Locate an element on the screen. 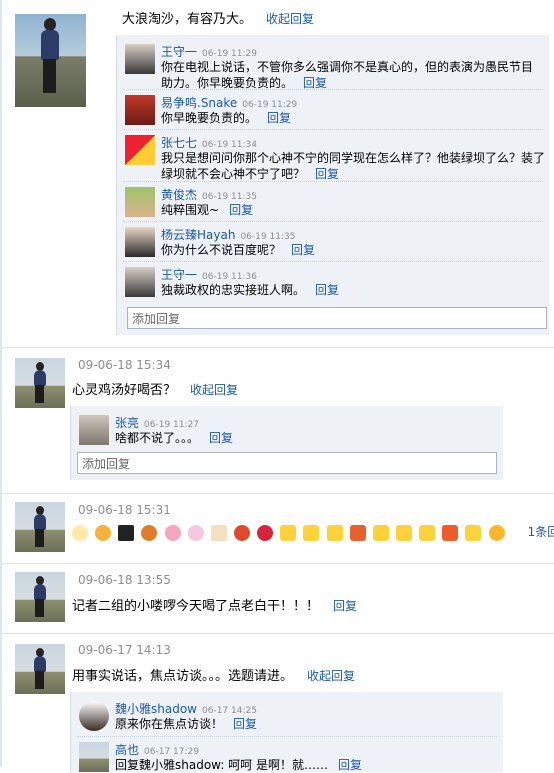  comment-time: 06-19 11:34 is located at coordinates (229, 145).